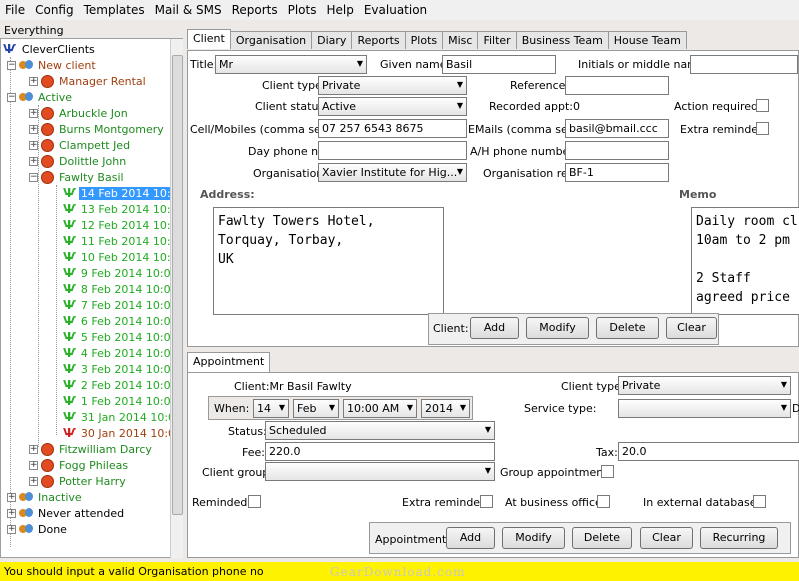 The width and height of the screenshot is (799, 581). What do you see at coordinates (392, 172) in the screenshot?
I see `organisation-select: Xavier Institute for Hig... ▼` at bounding box center [392, 172].